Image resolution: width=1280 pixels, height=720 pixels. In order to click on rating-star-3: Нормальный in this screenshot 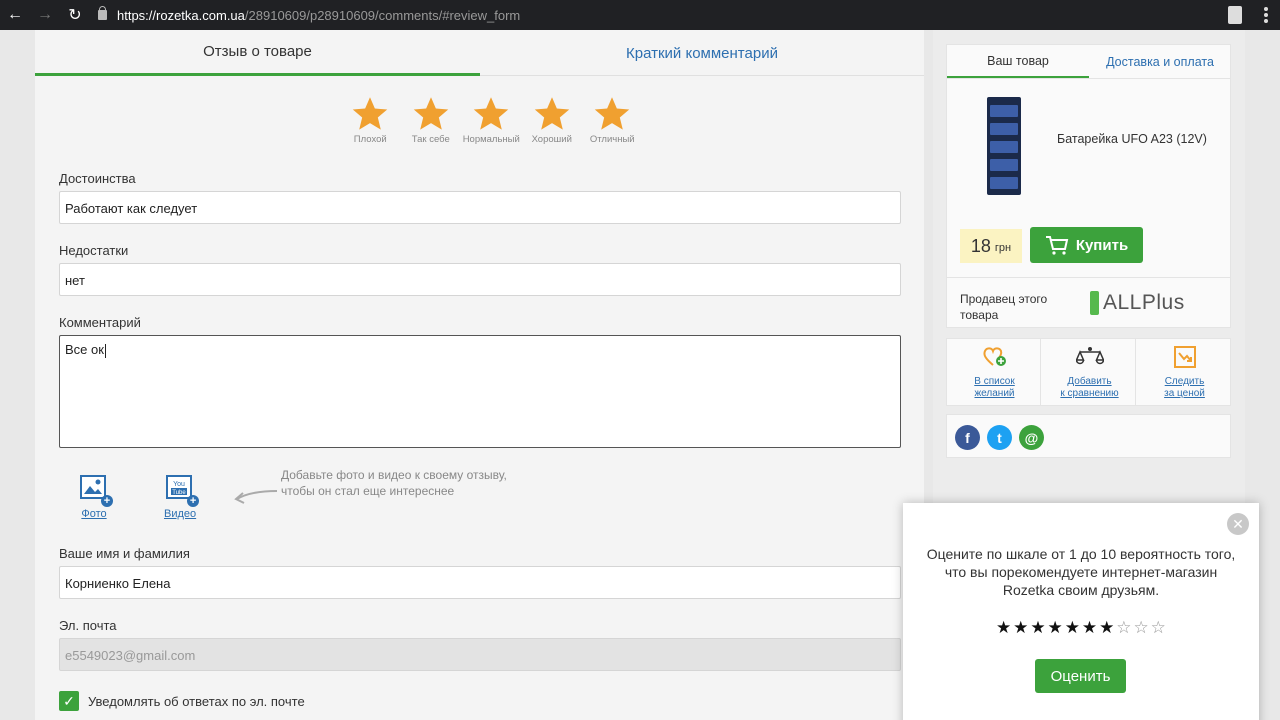, I will do `click(491, 120)`.